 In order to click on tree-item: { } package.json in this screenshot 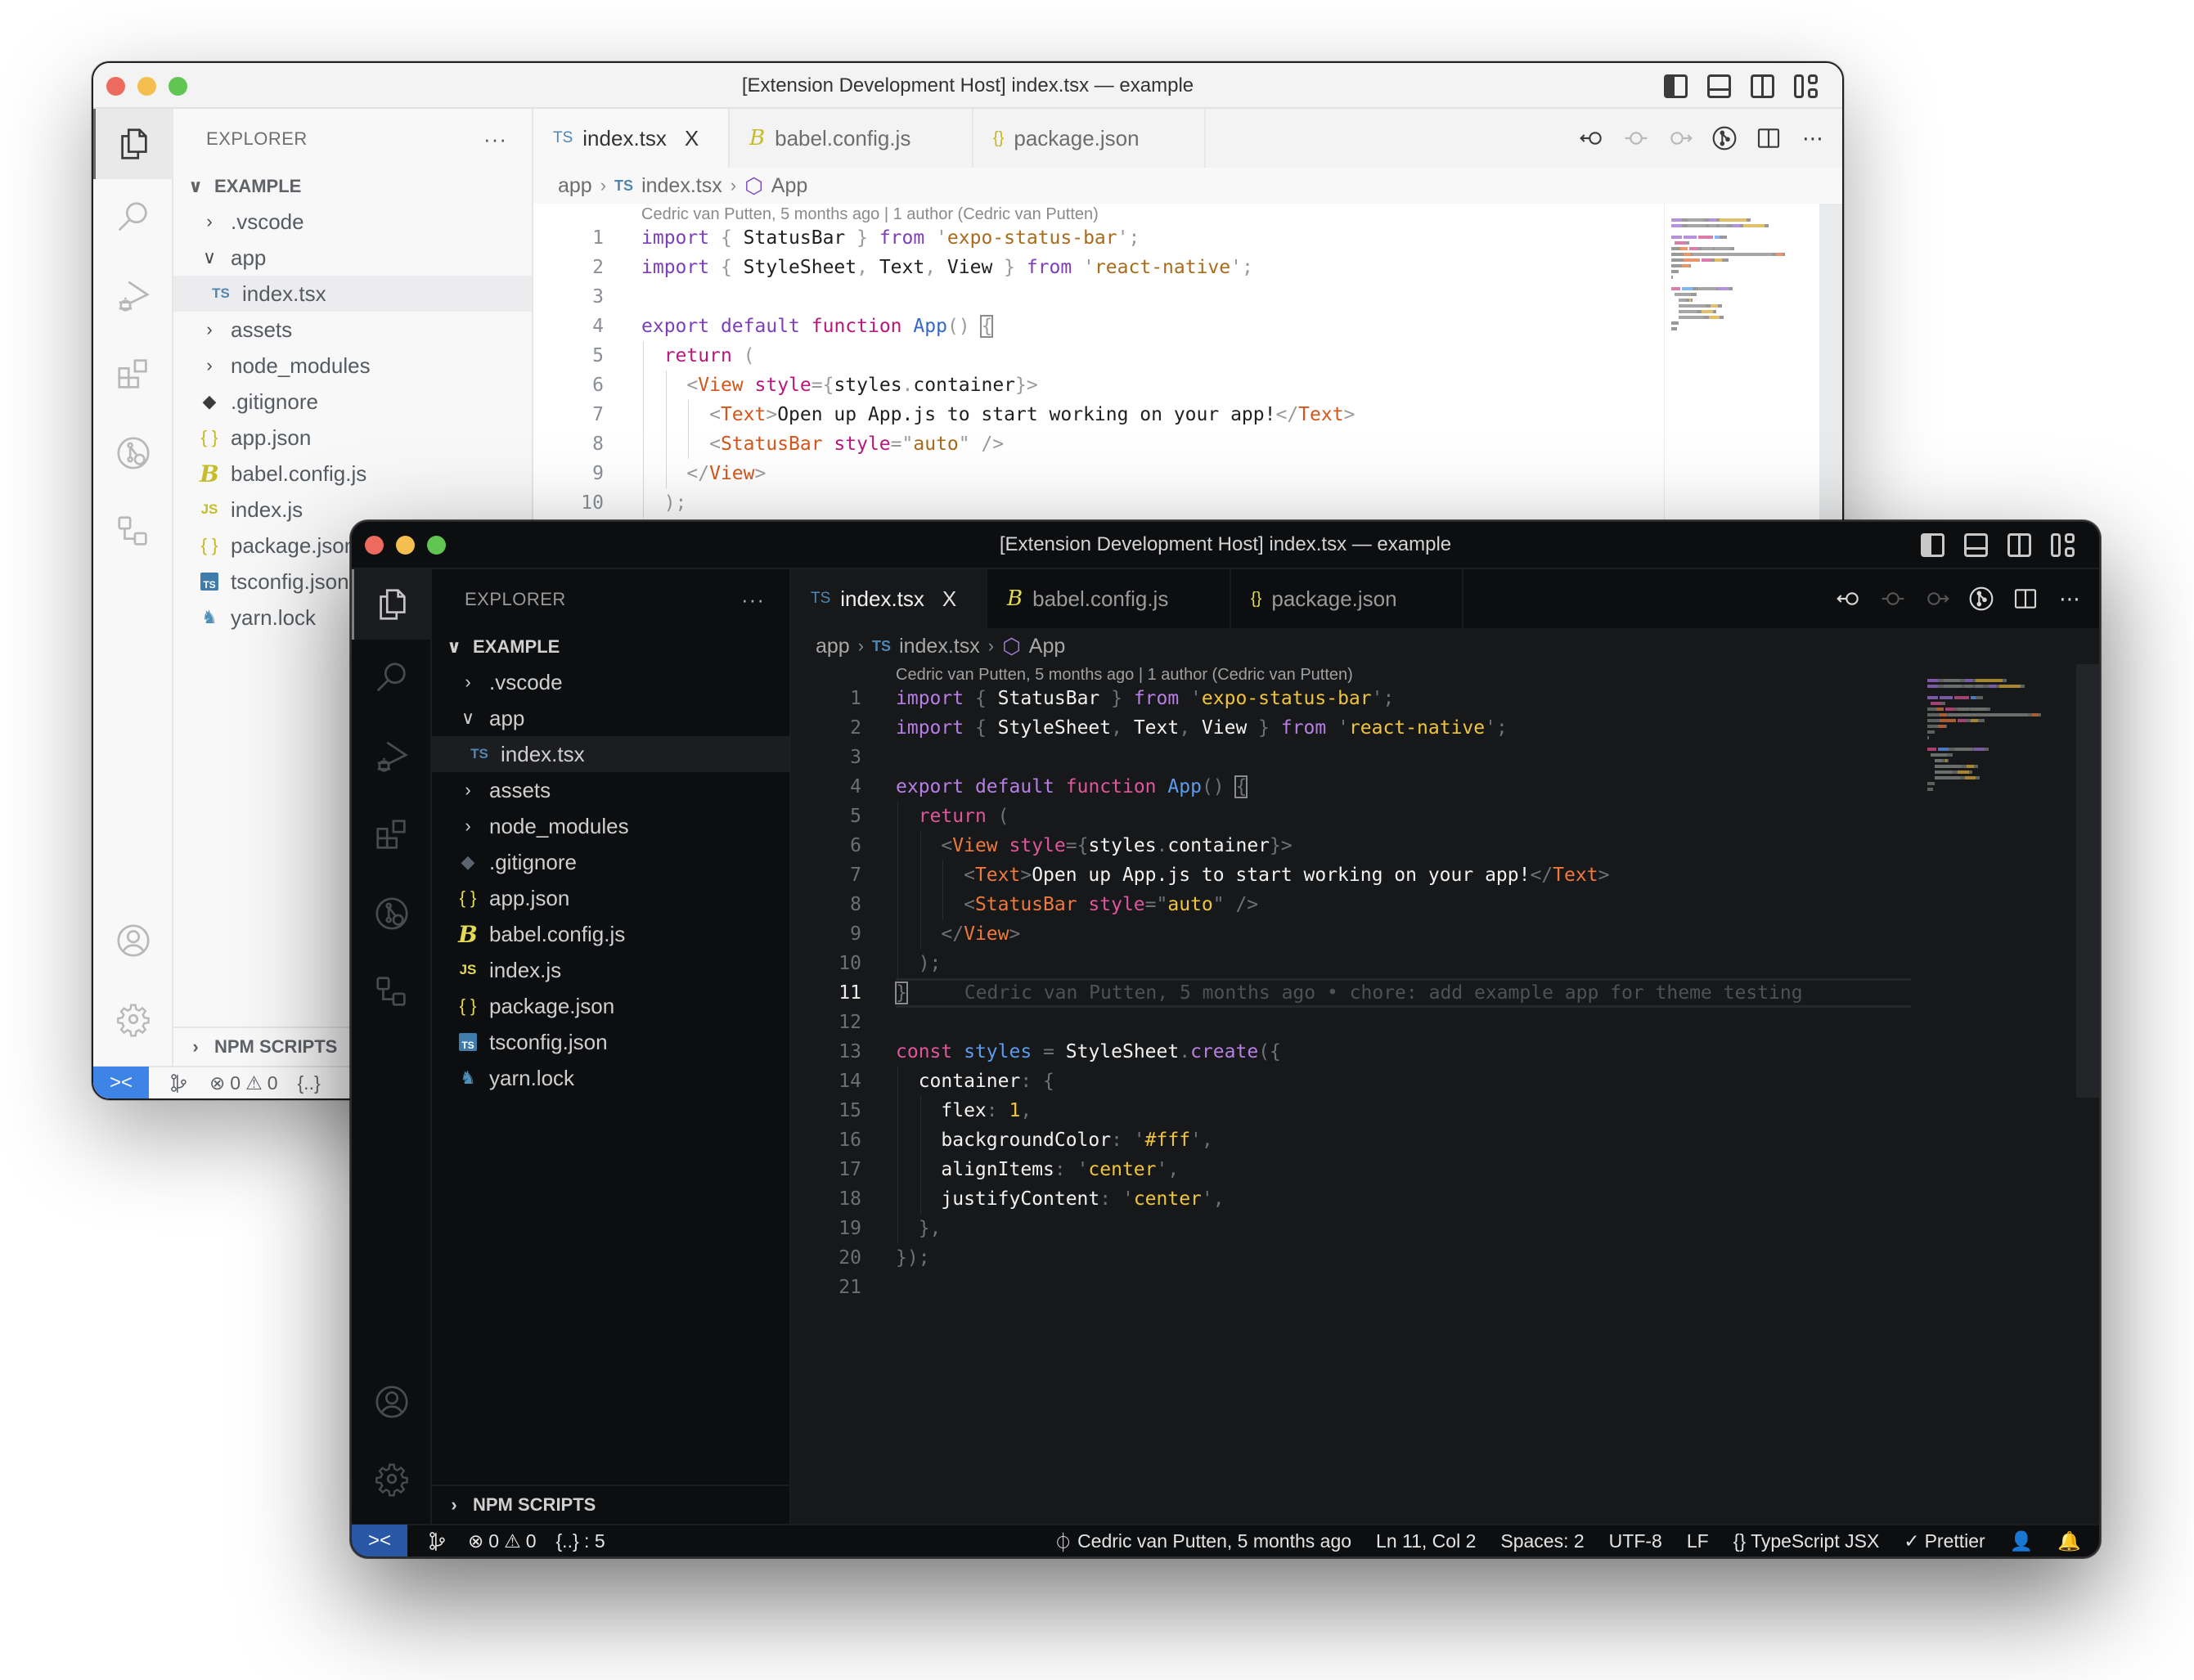, I will do `click(610, 1006)`.